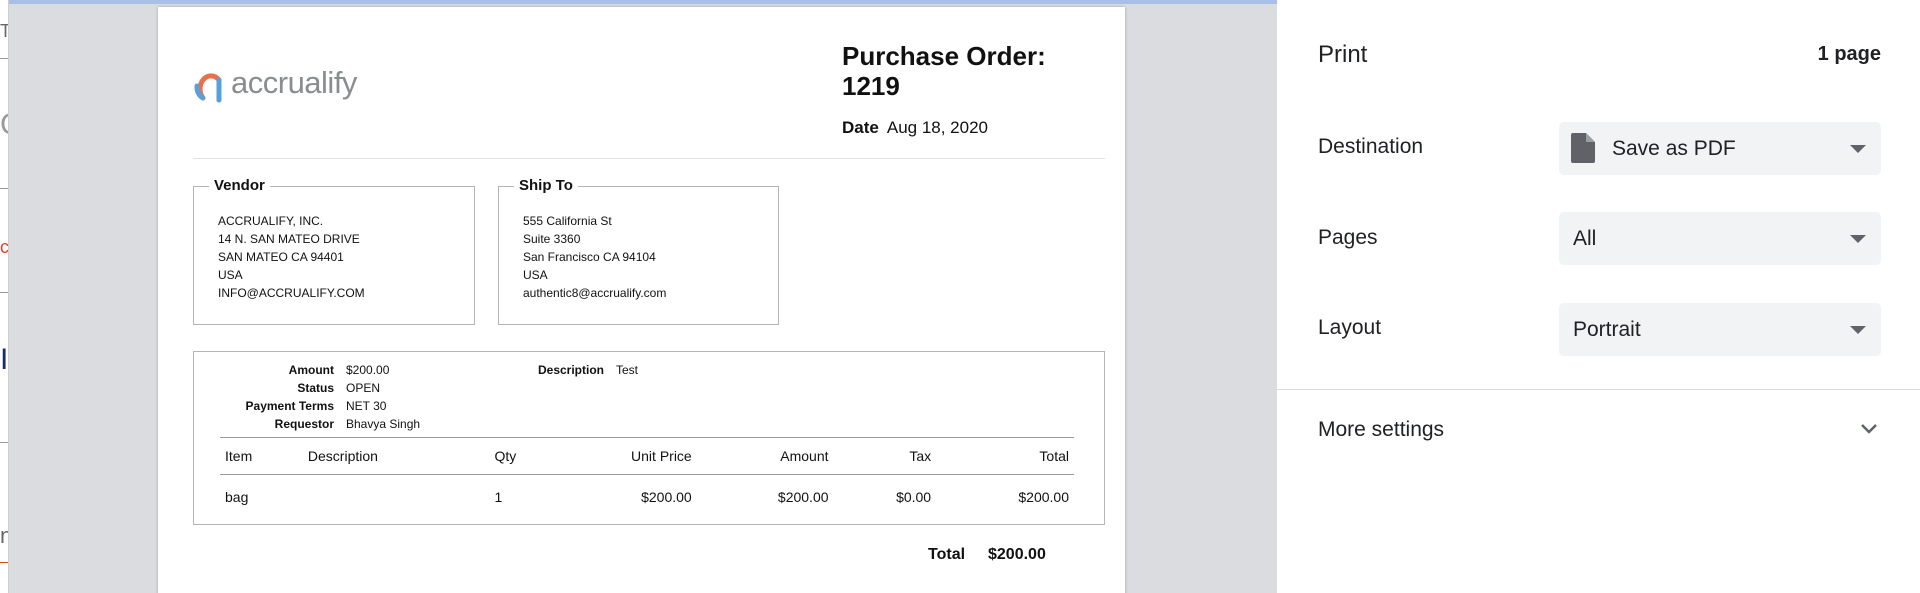  I want to click on background-text-fragment: T, so click(4, 31).